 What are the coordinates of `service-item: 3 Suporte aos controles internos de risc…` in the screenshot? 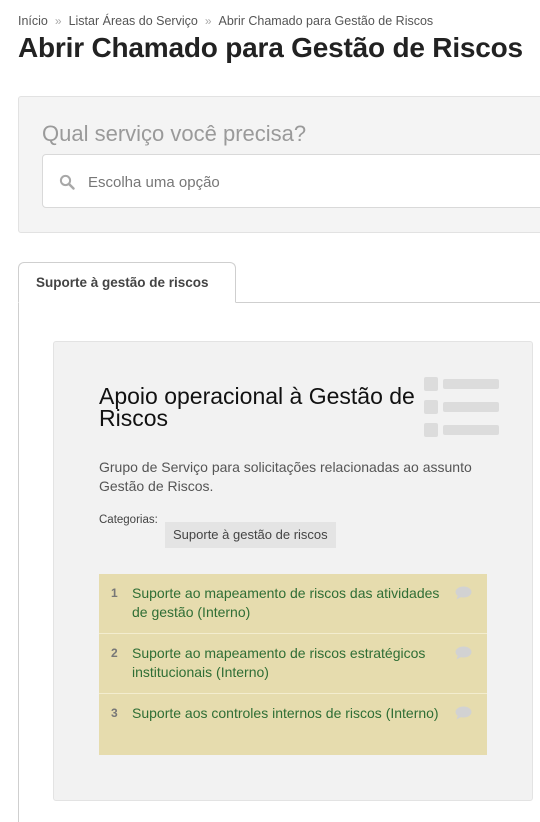 It's located at (293, 724).